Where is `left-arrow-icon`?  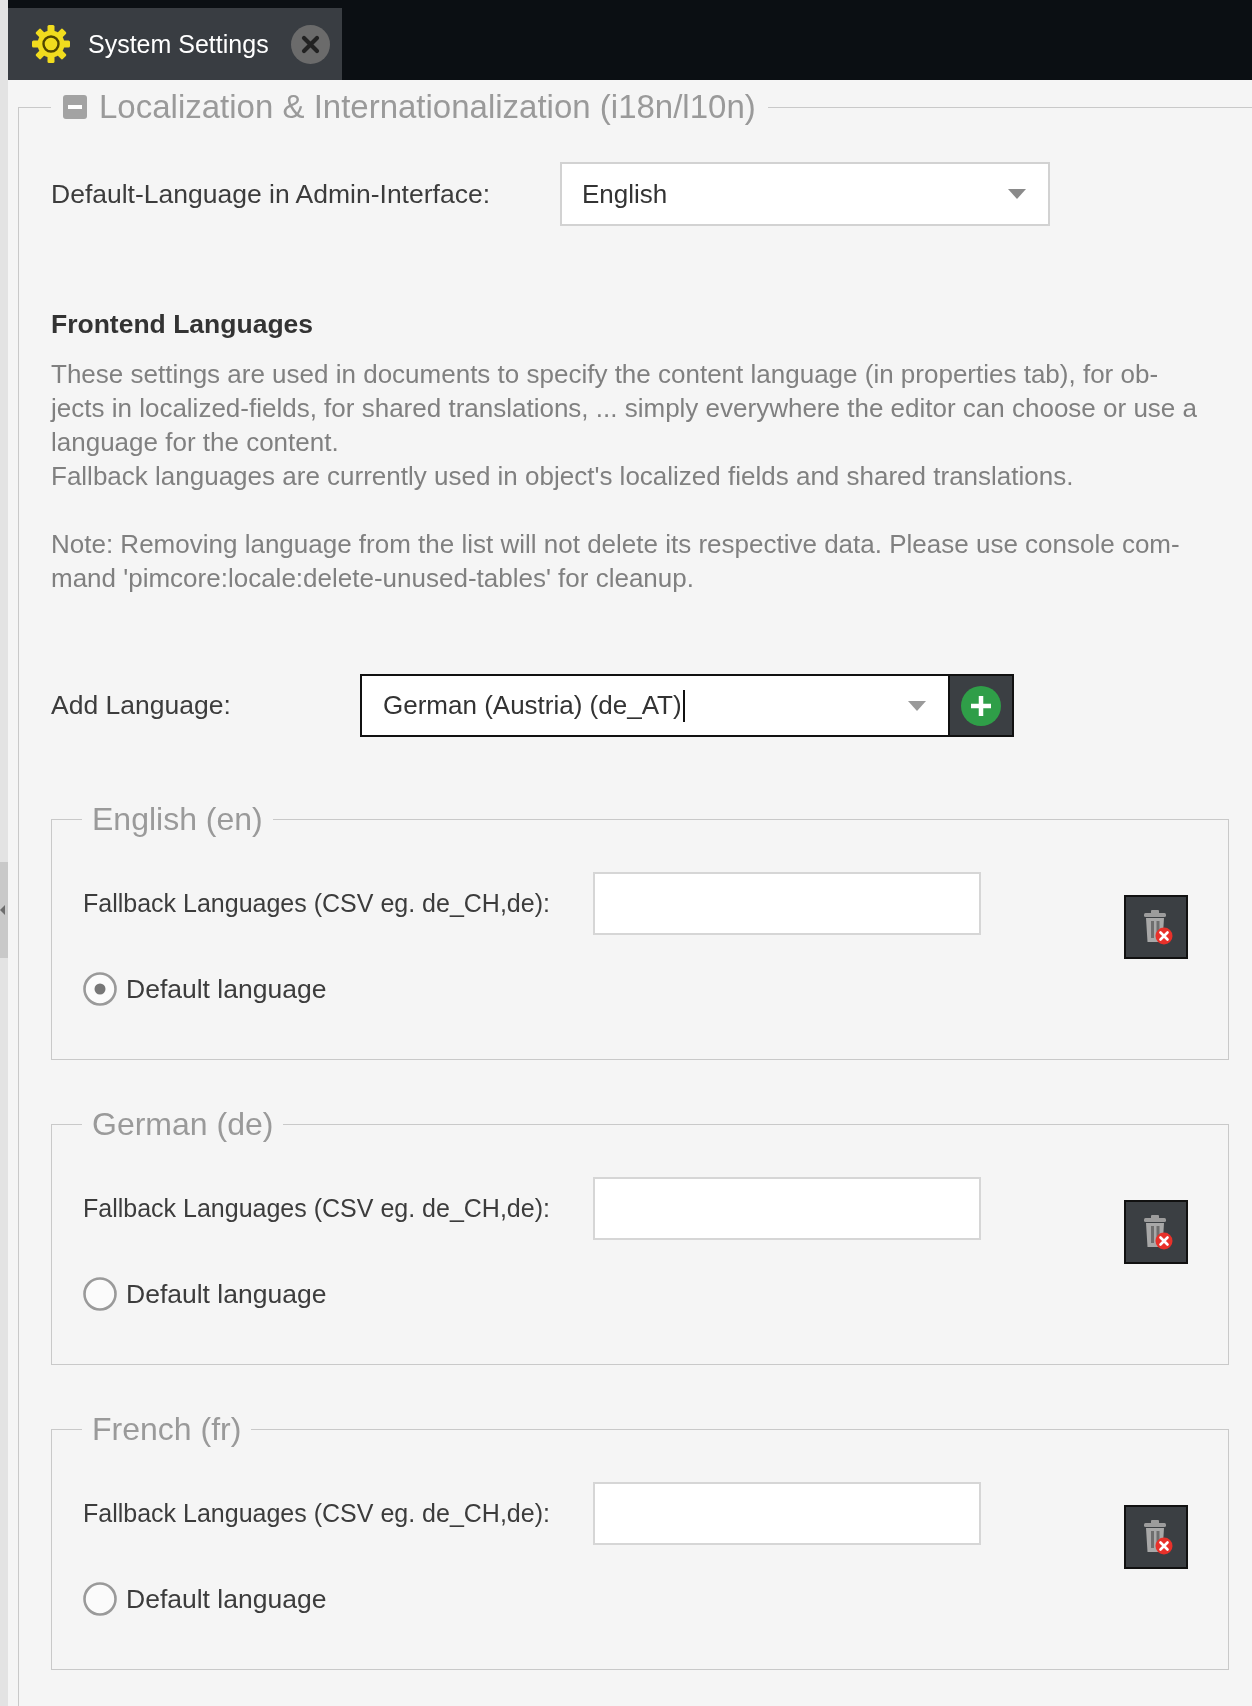 left-arrow-icon is located at coordinates (2, 910).